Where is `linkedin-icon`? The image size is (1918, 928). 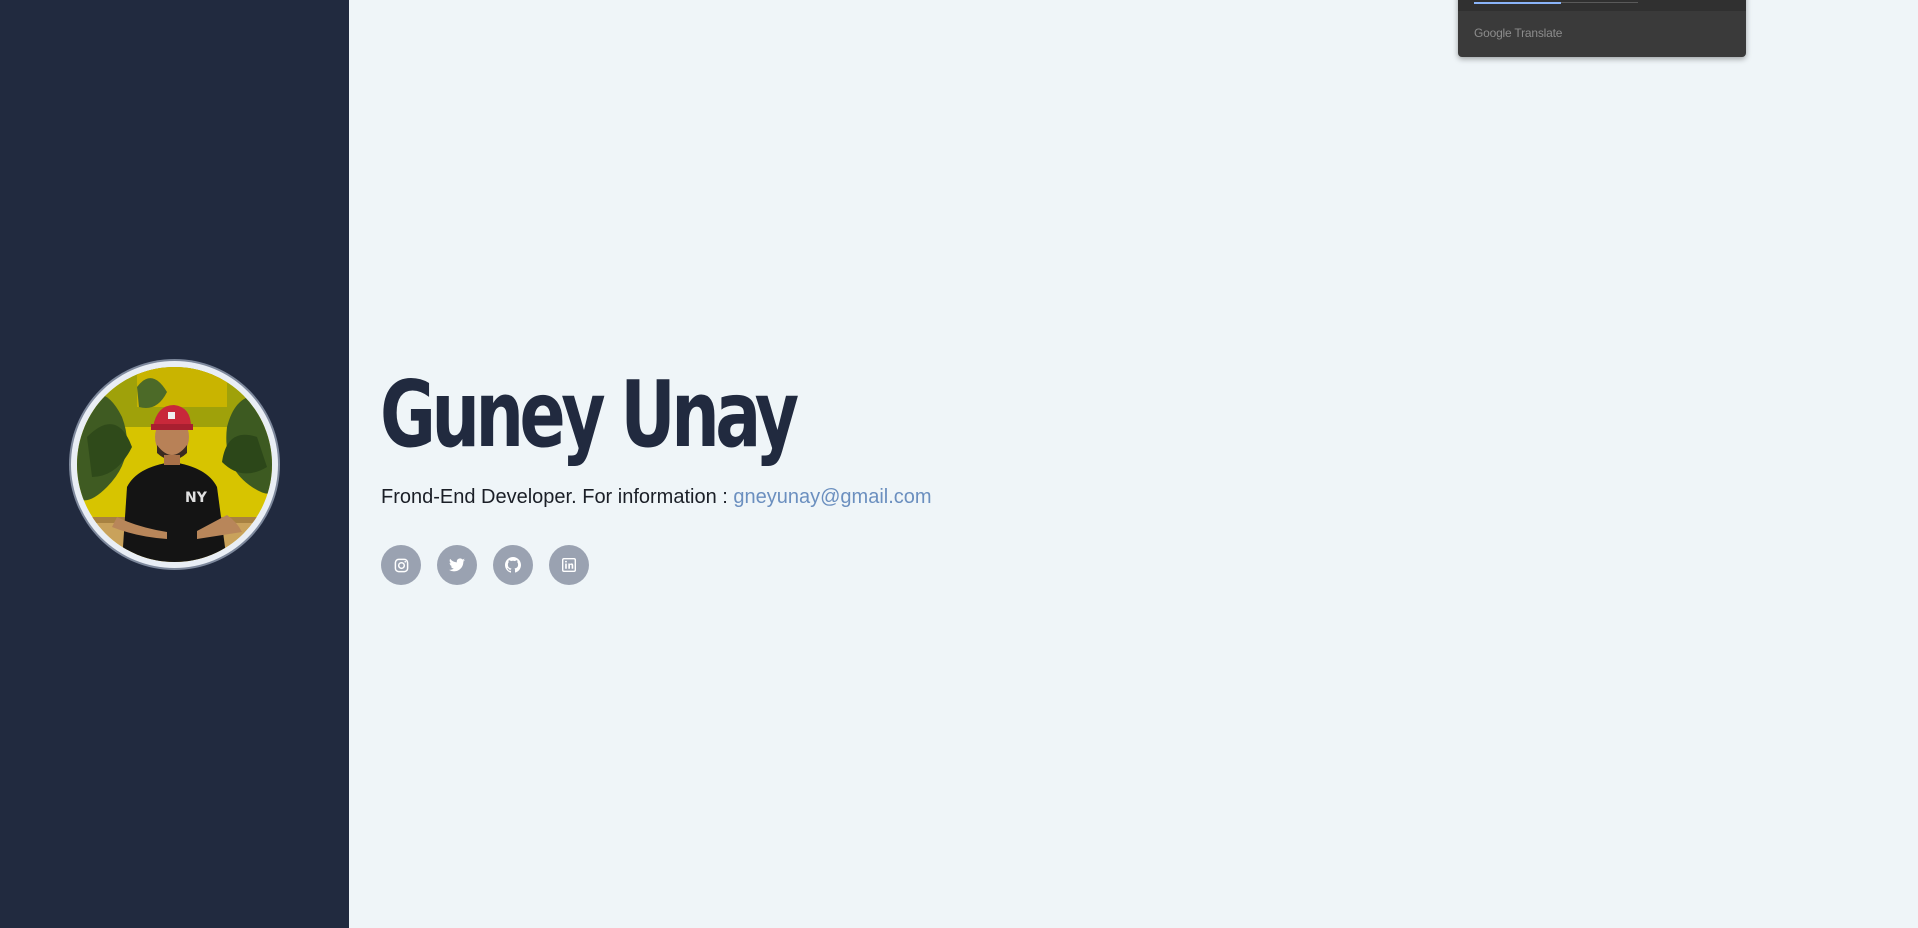
linkedin-icon is located at coordinates (569, 565).